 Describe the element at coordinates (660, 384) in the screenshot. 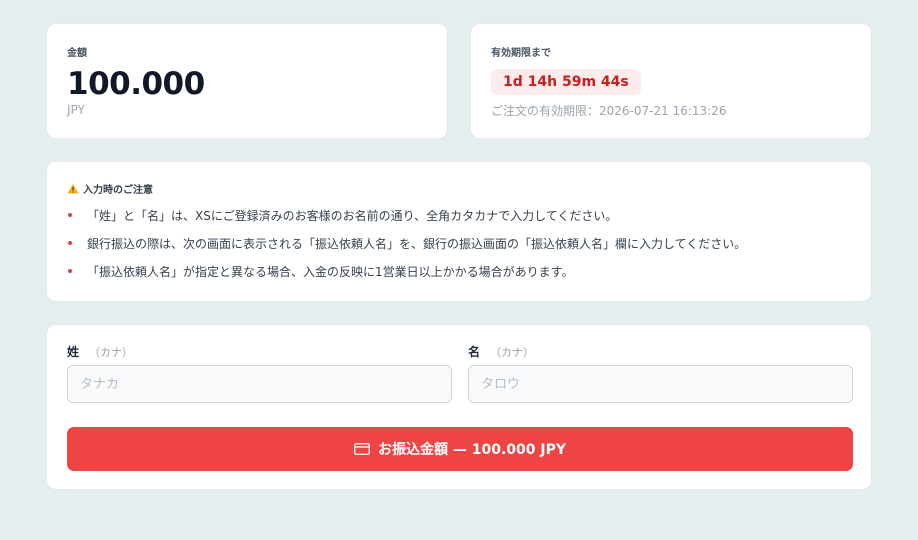

I see `first-name-kana-input` at that location.